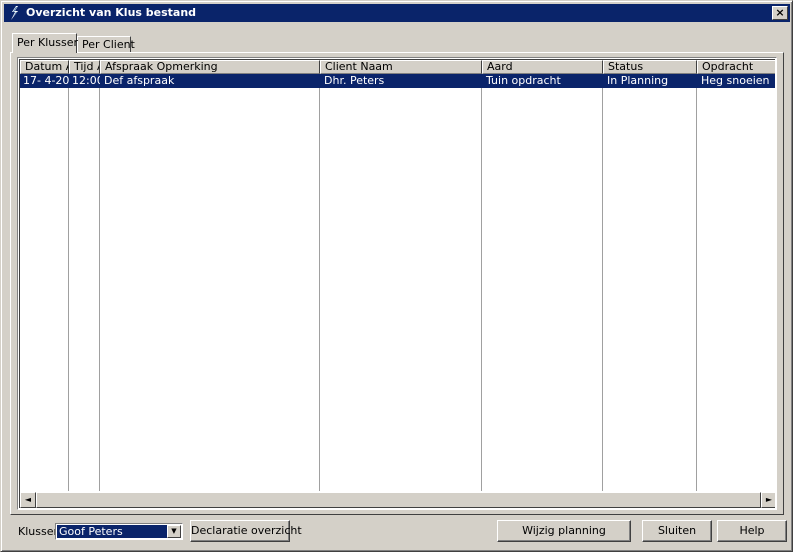  What do you see at coordinates (737, 81) in the screenshot?
I see `cell-opdracht: Heg snoeien` at bounding box center [737, 81].